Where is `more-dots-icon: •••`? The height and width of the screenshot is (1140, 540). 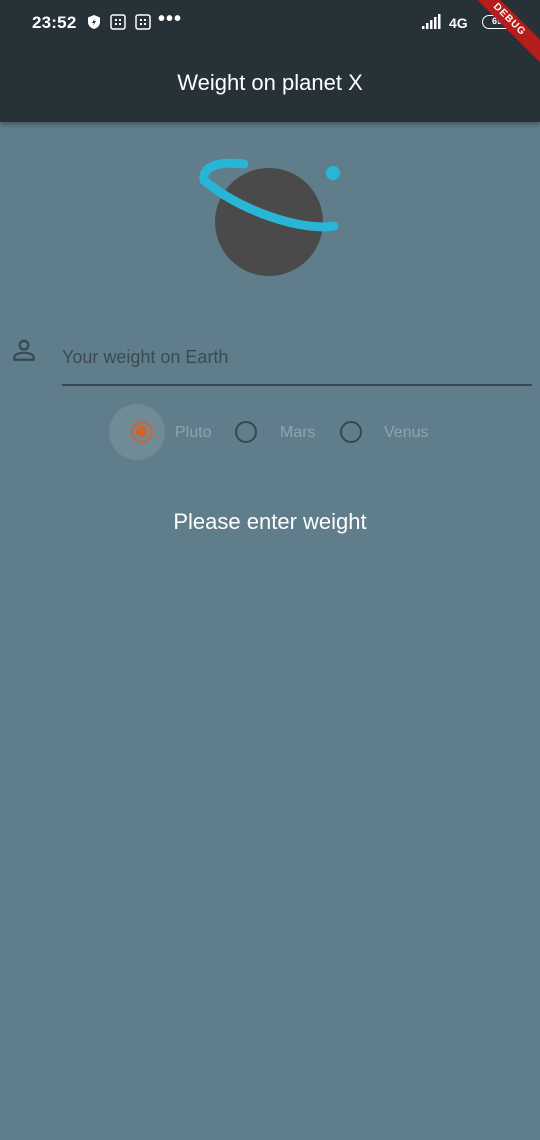 more-dots-icon: ••• is located at coordinates (170, 19).